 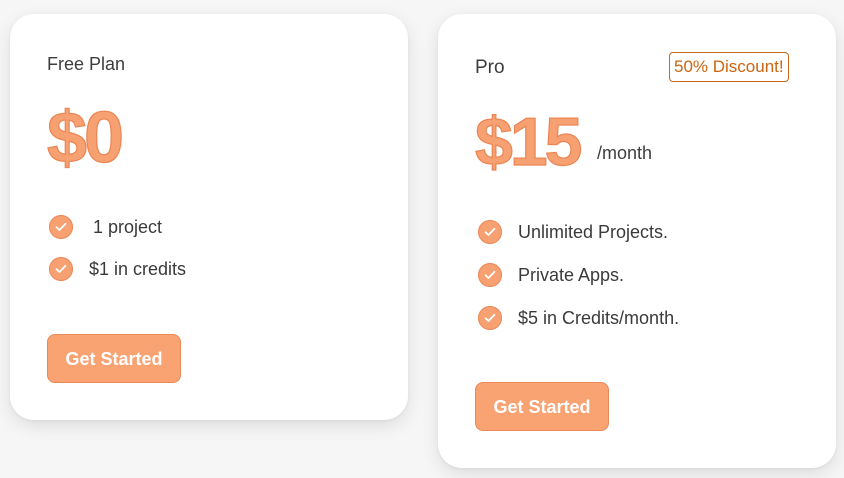 I want to click on feature-item: Private Apps., so click(x=578, y=275).